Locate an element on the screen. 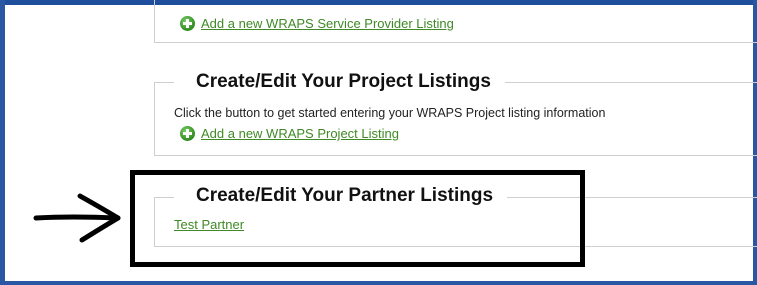 Image resolution: width=757 pixels, height=285 pixels. add-project-row: Add a new WRAPS Project Listing is located at coordinates (289, 133).